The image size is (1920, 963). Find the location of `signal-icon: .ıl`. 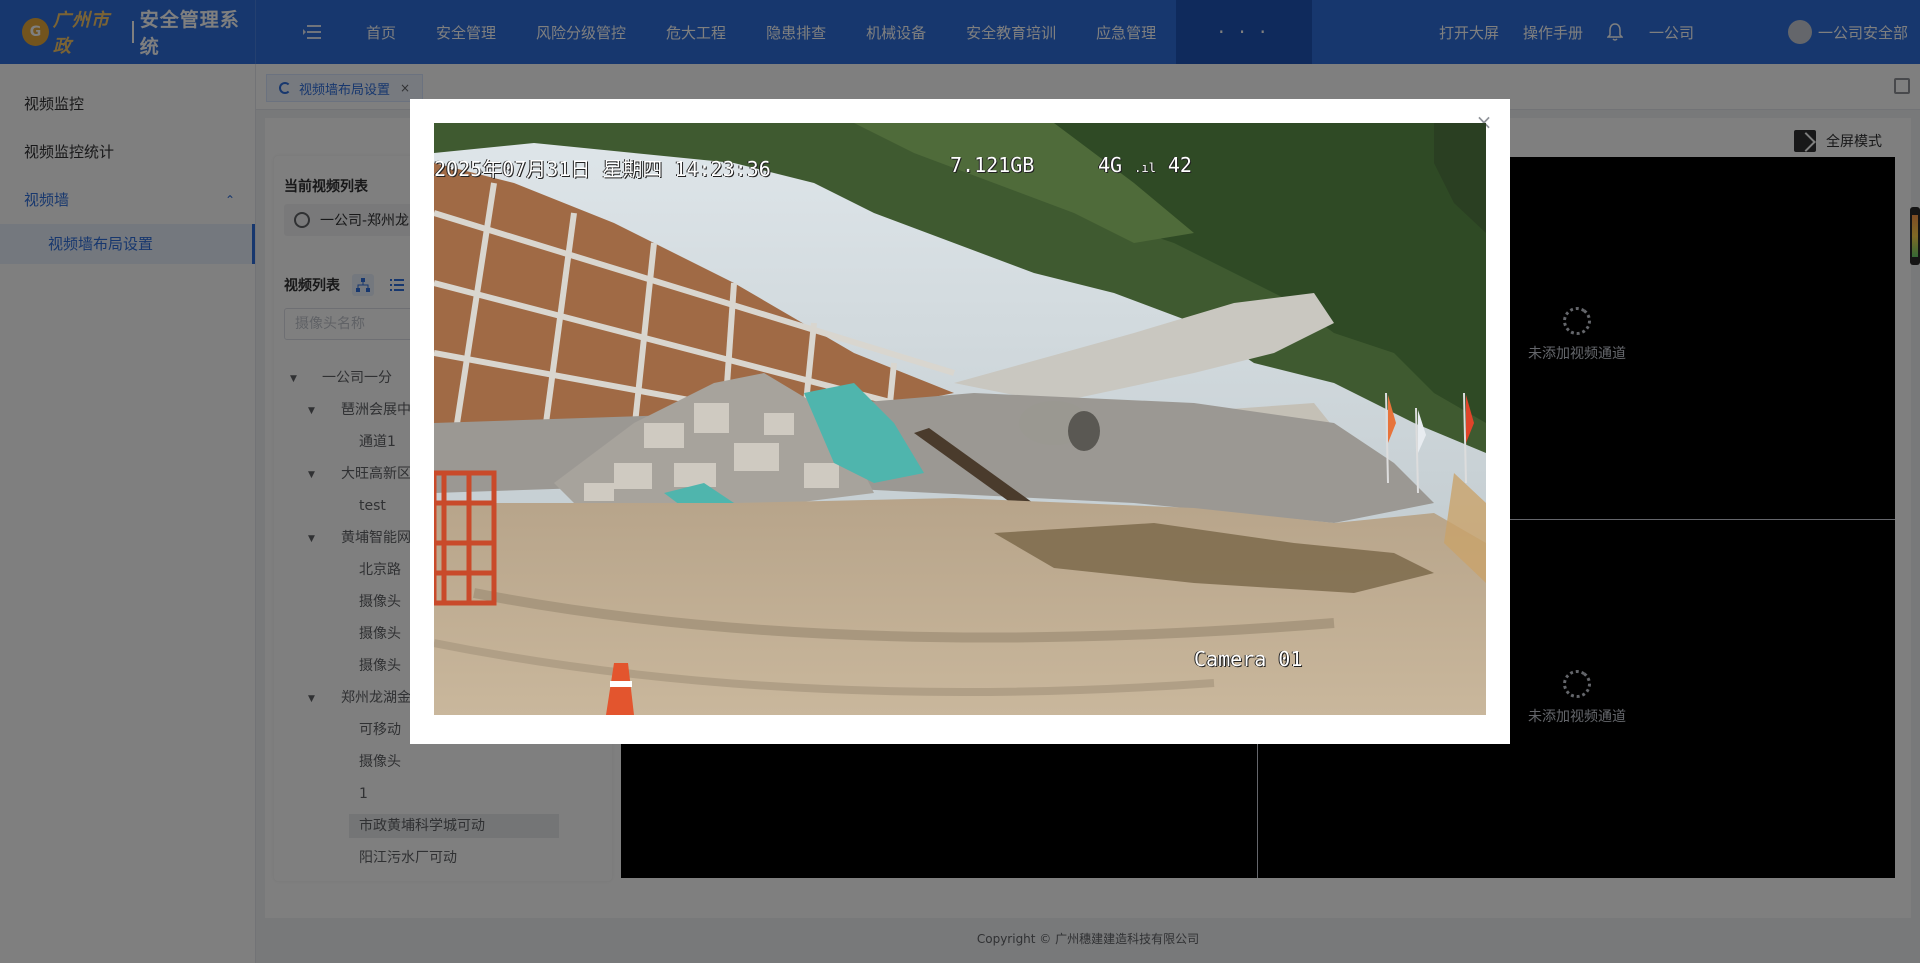

signal-icon: .ıl is located at coordinates (1145, 168).